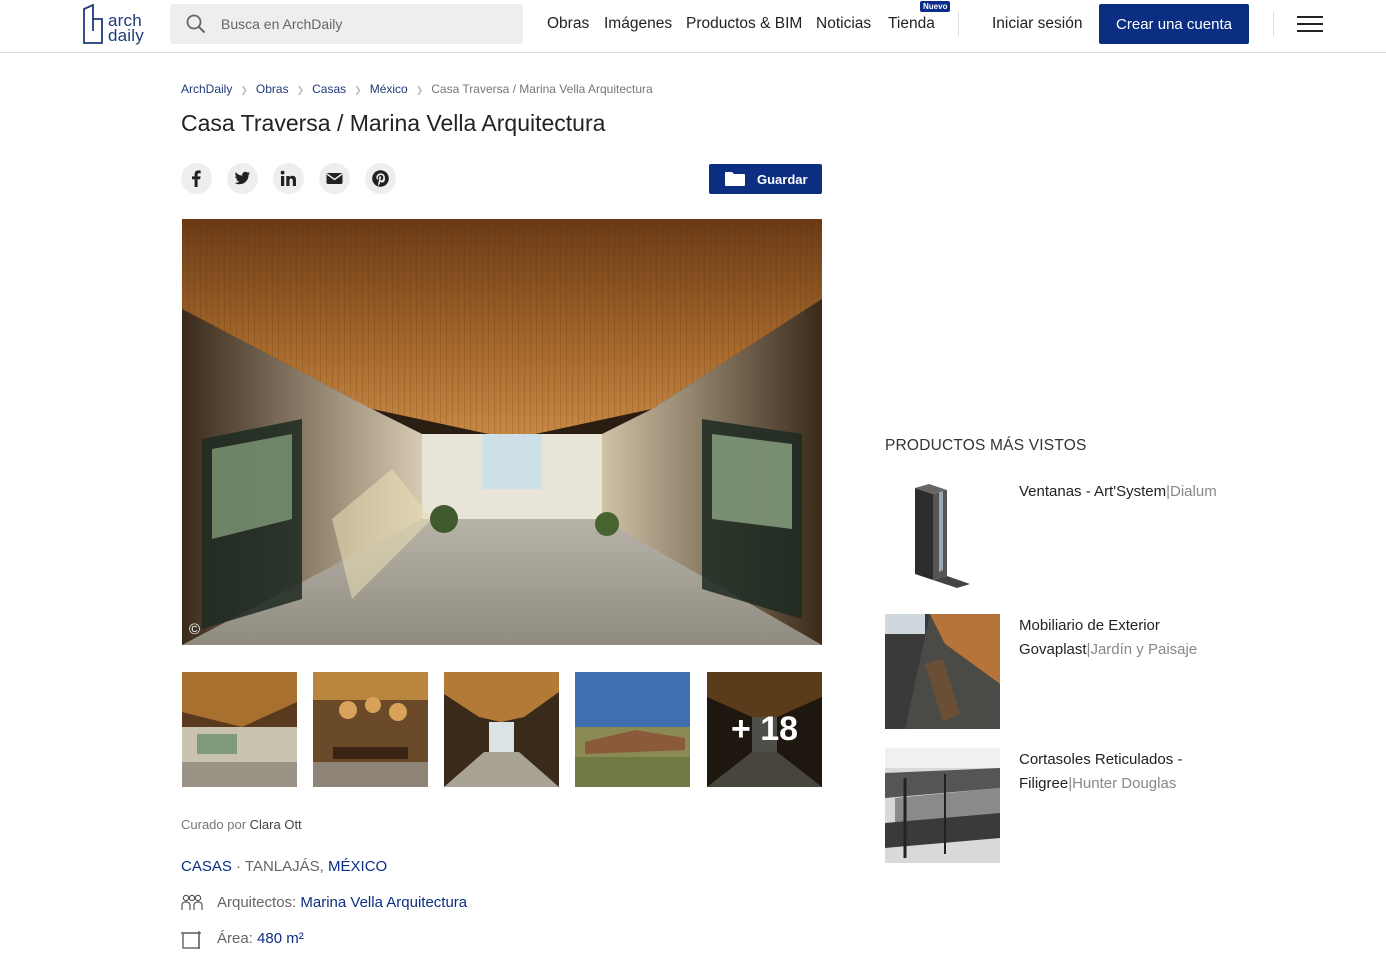  What do you see at coordinates (1193, 491) in the screenshot?
I see `product-brand: Dialum` at bounding box center [1193, 491].